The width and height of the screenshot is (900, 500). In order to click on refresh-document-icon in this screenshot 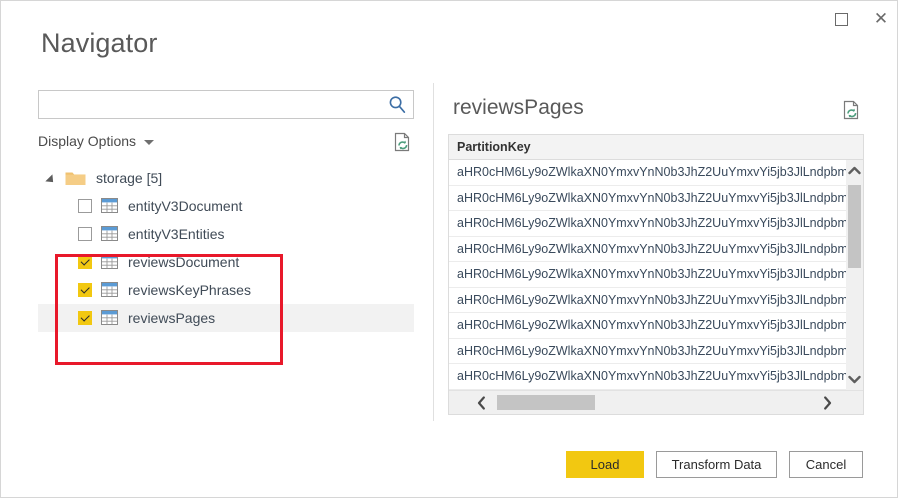, I will do `click(403, 142)`.